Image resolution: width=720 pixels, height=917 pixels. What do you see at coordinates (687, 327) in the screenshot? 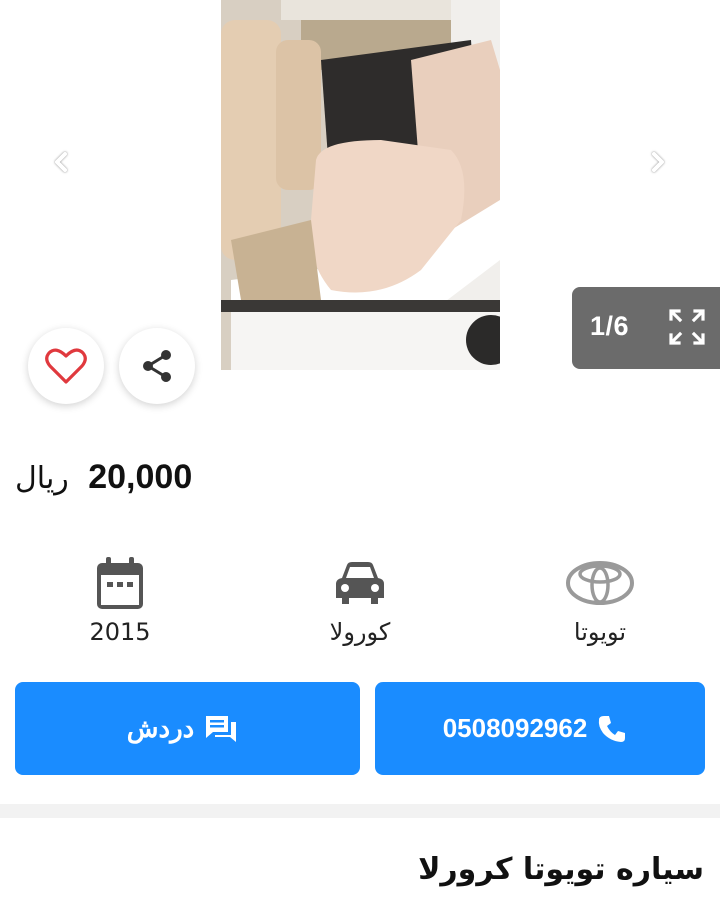
I see `fullscreen-icon` at bounding box center [687, 327].